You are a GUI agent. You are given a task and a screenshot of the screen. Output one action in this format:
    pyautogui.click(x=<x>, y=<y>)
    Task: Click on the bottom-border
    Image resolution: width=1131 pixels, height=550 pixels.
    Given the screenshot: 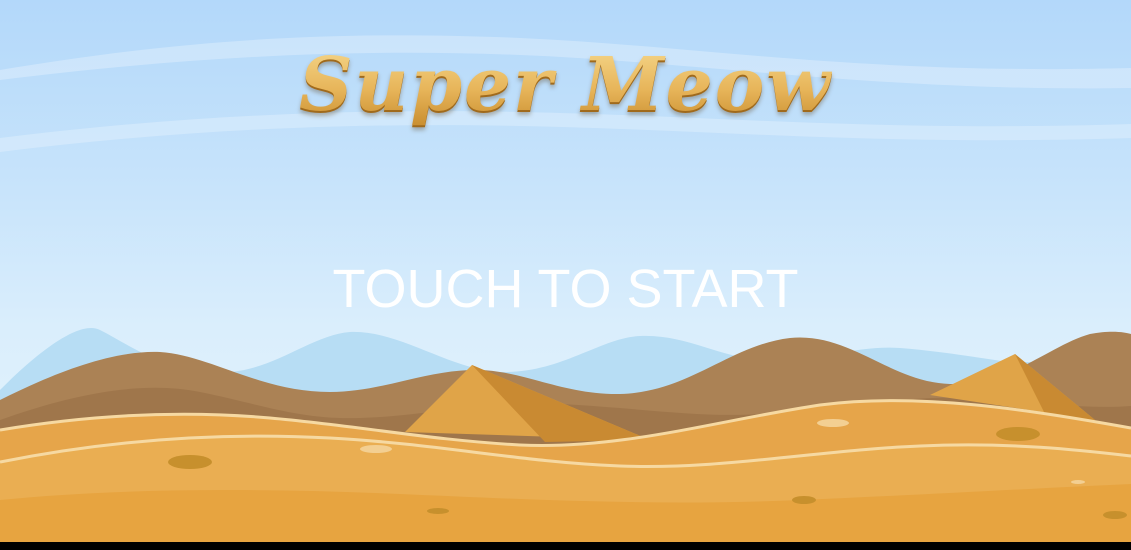 What is the action you would take?
    pyautogui.click(x=565, y=544)
    